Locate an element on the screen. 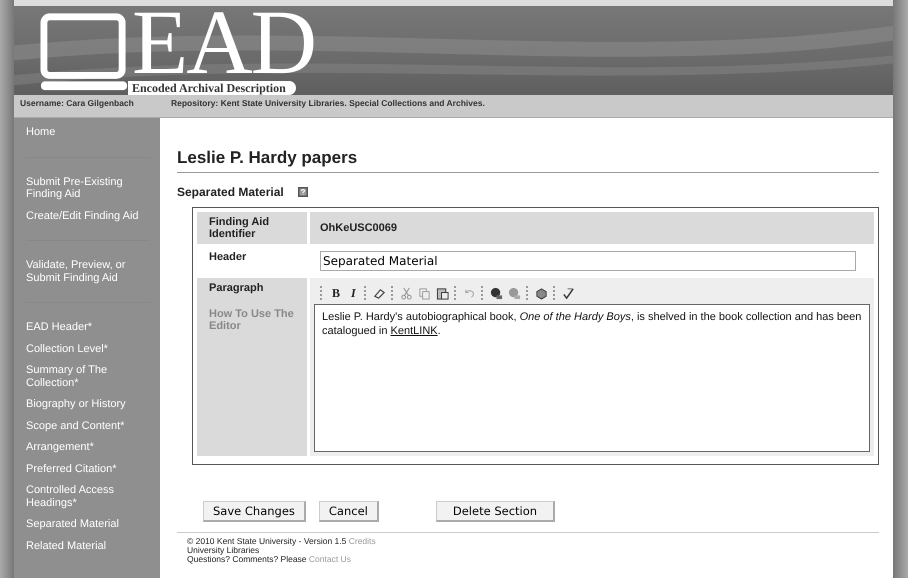 The height and width of the screenshot is (578, 908). sidebar-link: Summary of The Collection* is located at coordinates (88, 376).